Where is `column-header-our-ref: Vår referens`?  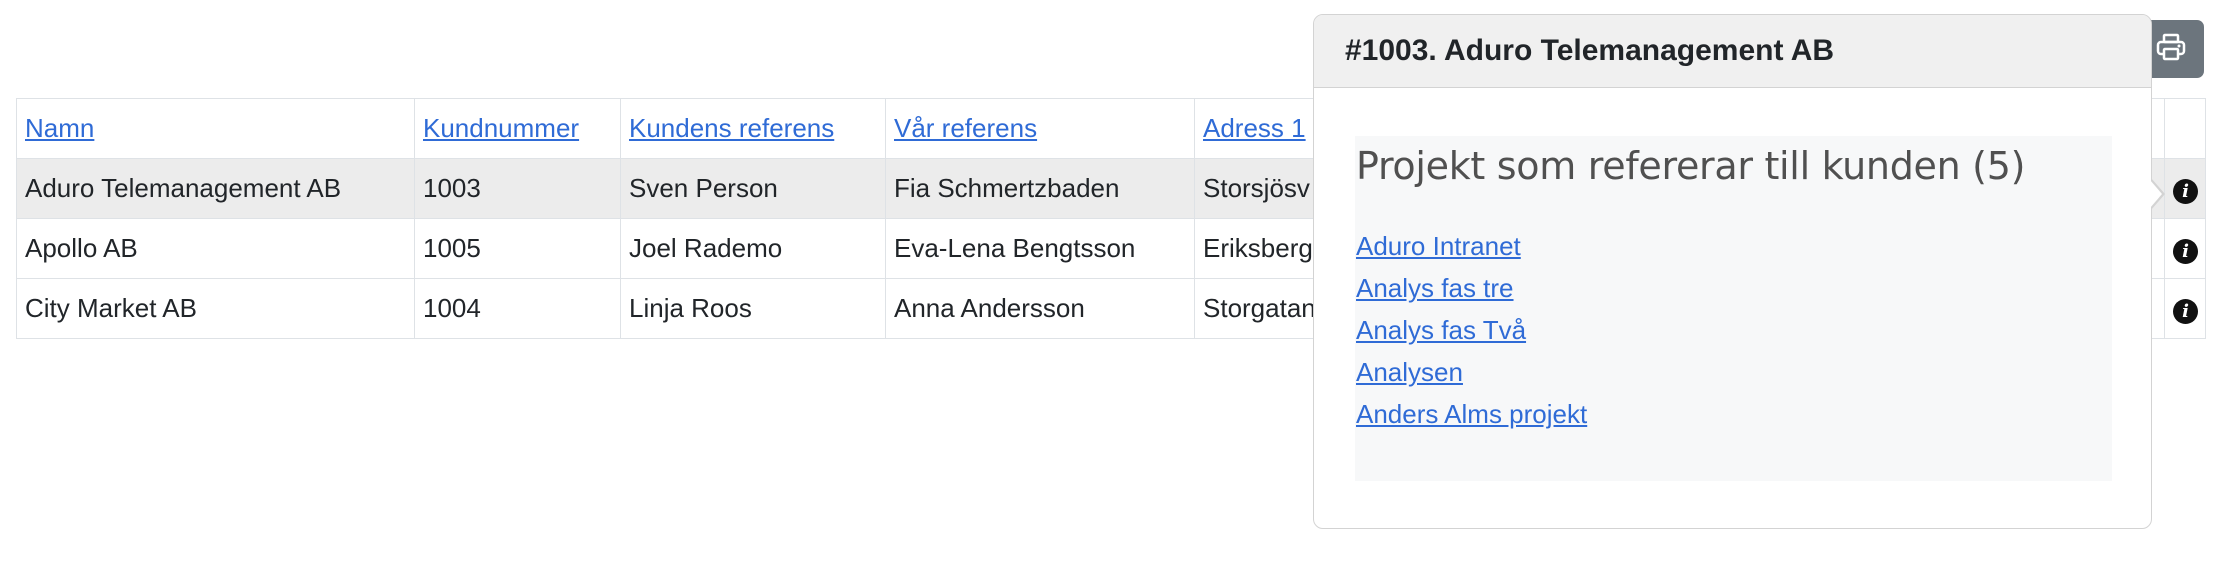 column-header-our-ref: Vår referens is located at coordinates (1040, 128).